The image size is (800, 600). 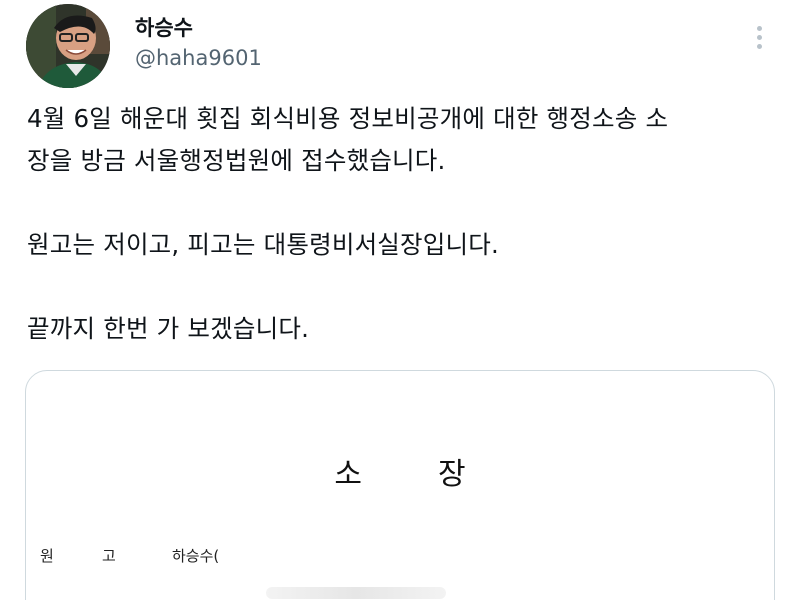 What do you see at coordinates (348, 474) in the screenshot?
I see `document-title-char: 소` at bounding box center [348, 474].